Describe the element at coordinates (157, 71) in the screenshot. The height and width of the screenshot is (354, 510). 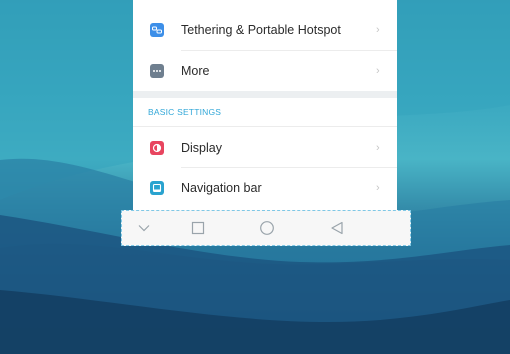
I see `more-icon` at that location.